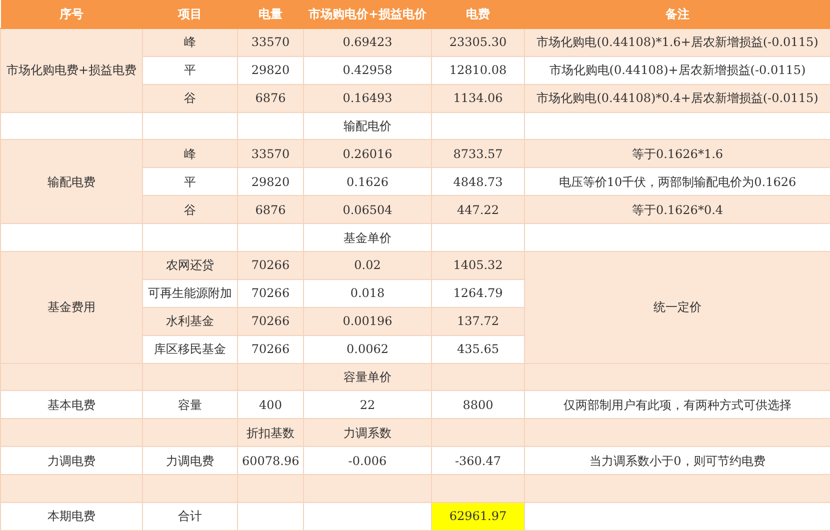  What do you see at coordinates (71, 404) in the screenshot?
I see `table-cell: 基本电费` at bounding box center [71, 404].